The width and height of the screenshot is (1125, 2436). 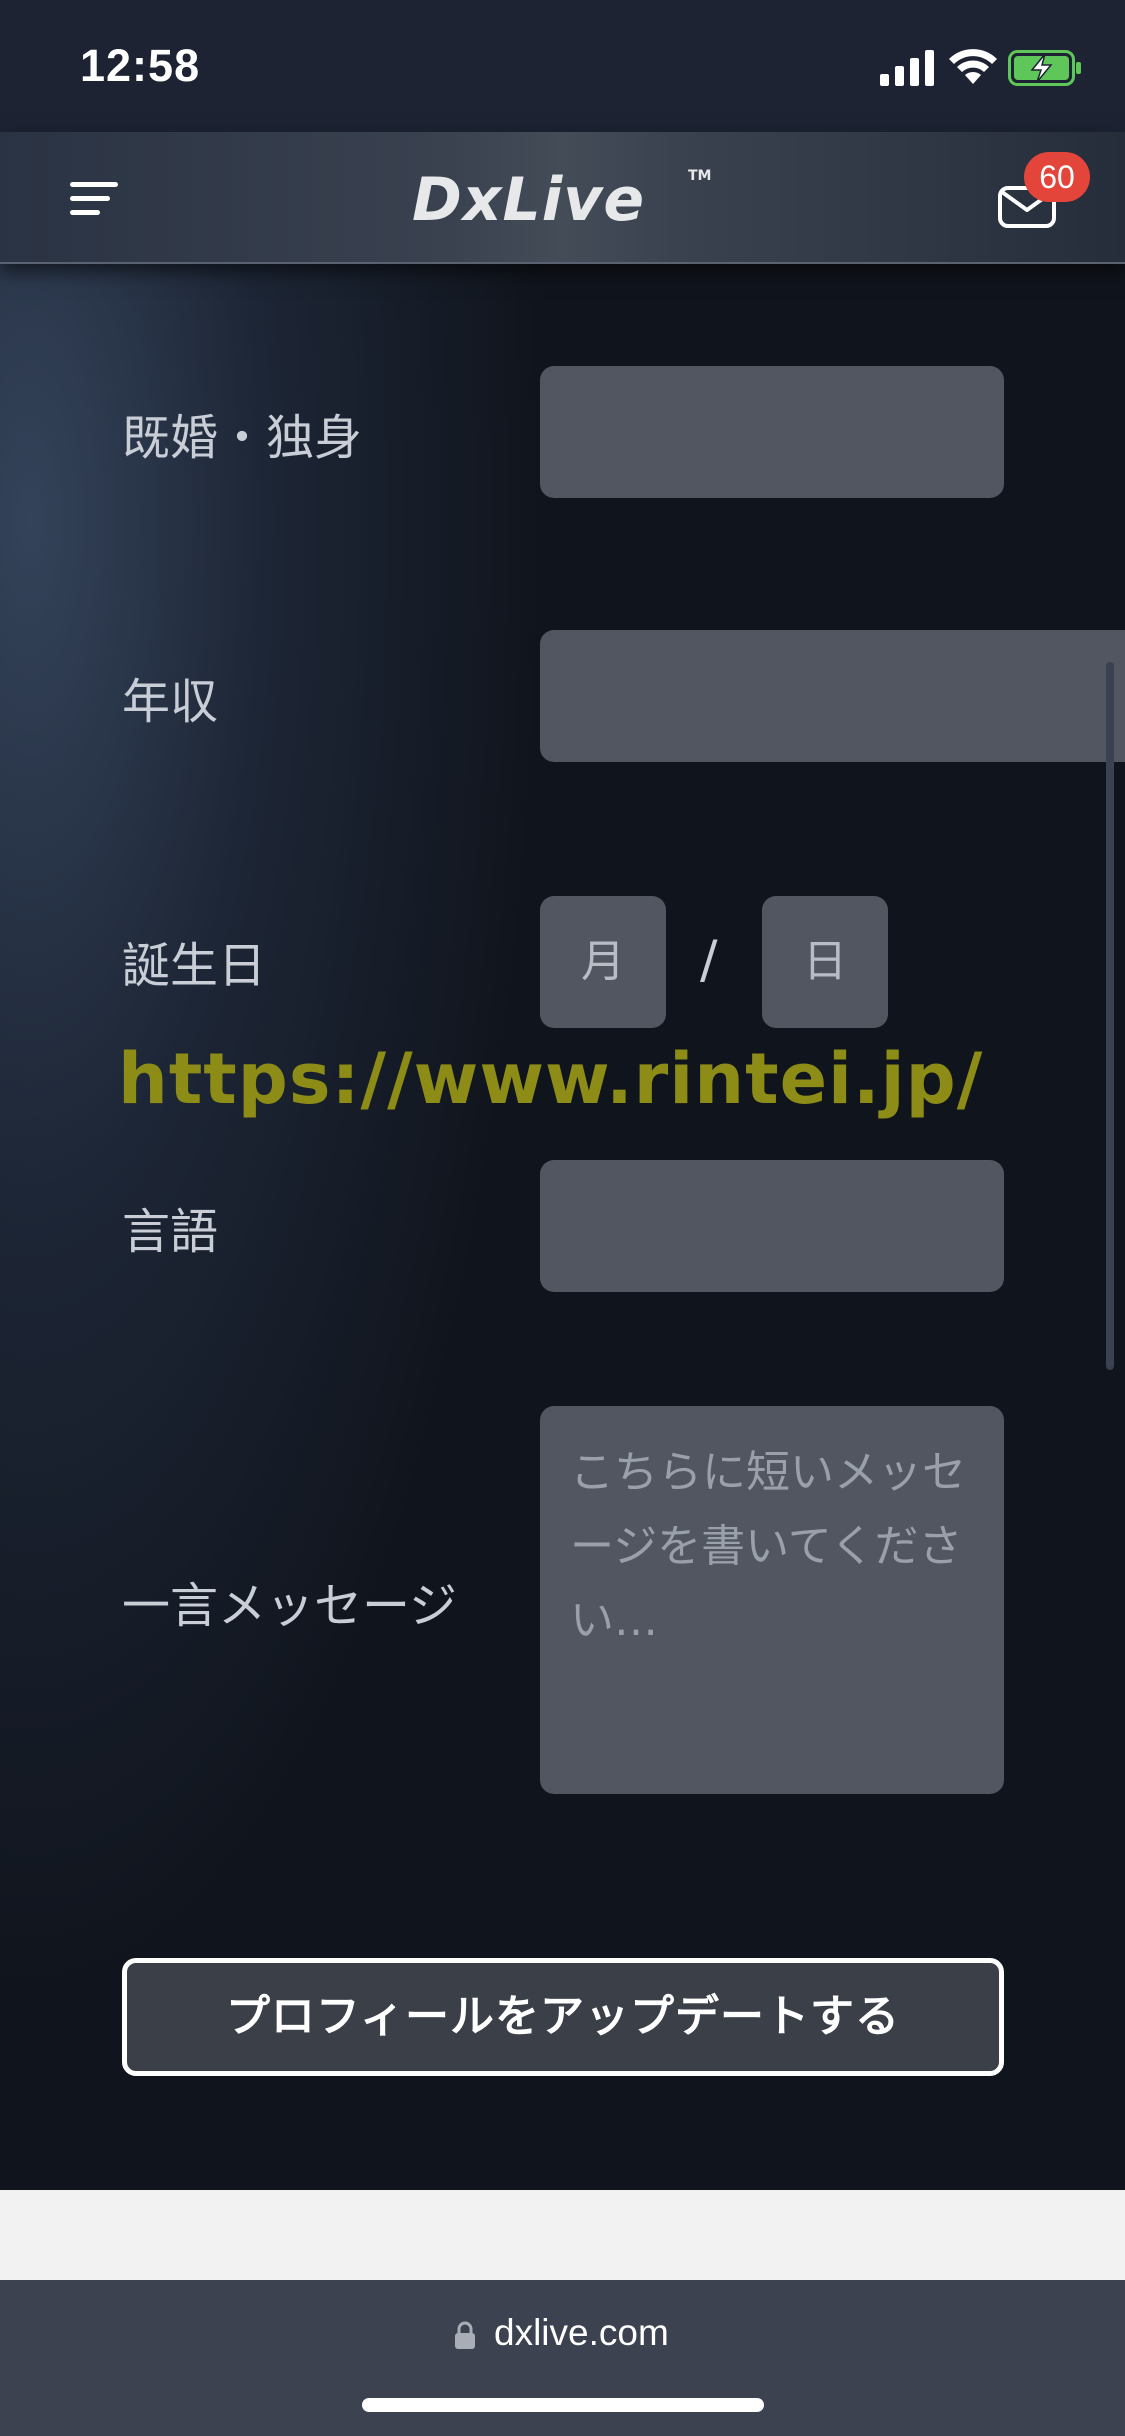 What do you see at coordinates (290, 1606) in the screenshot?
I see `message-label: 一言メッセージ` at bounding box center [290, 1606].